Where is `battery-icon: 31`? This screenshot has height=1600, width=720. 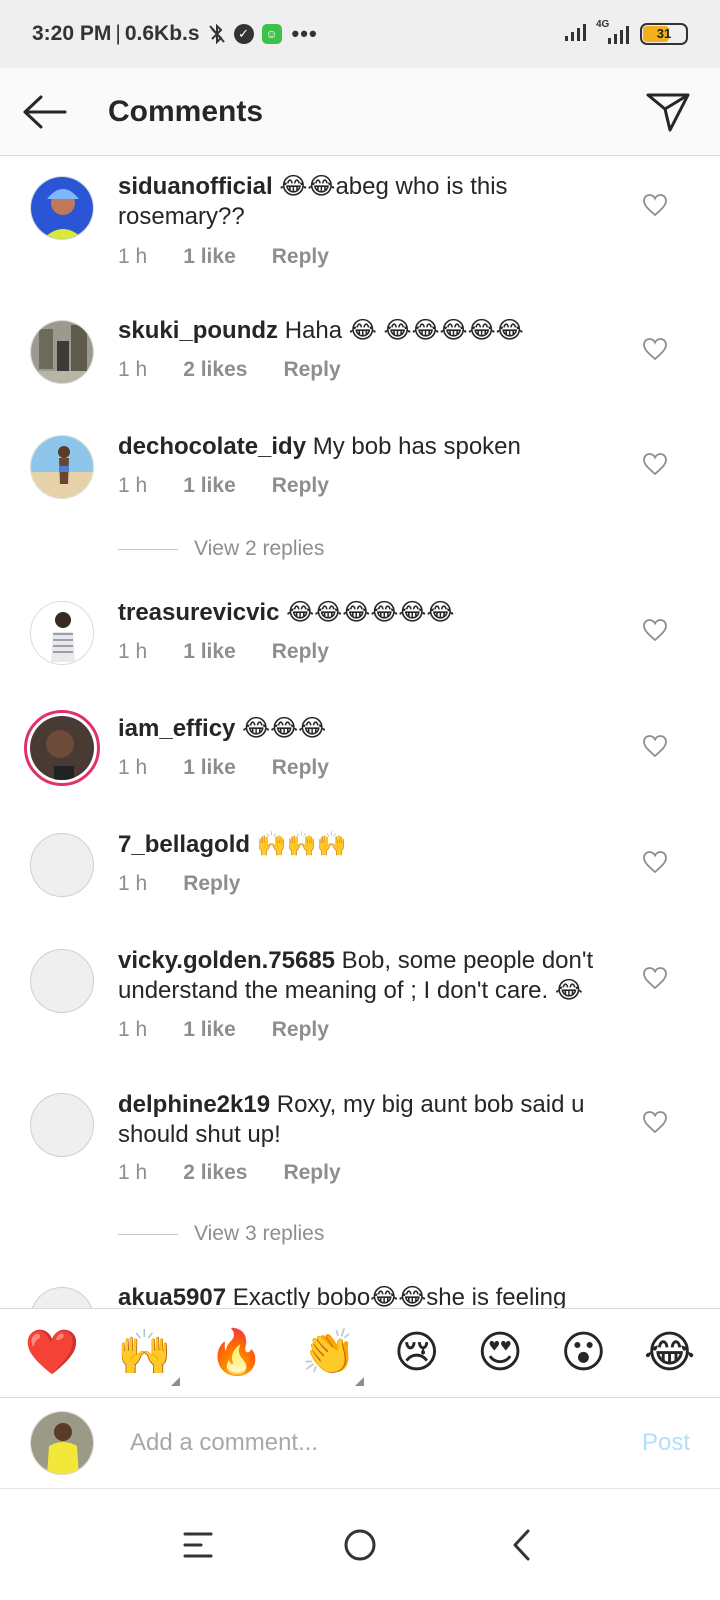
battery-icon: 31 is located at coordinates (664, 34).